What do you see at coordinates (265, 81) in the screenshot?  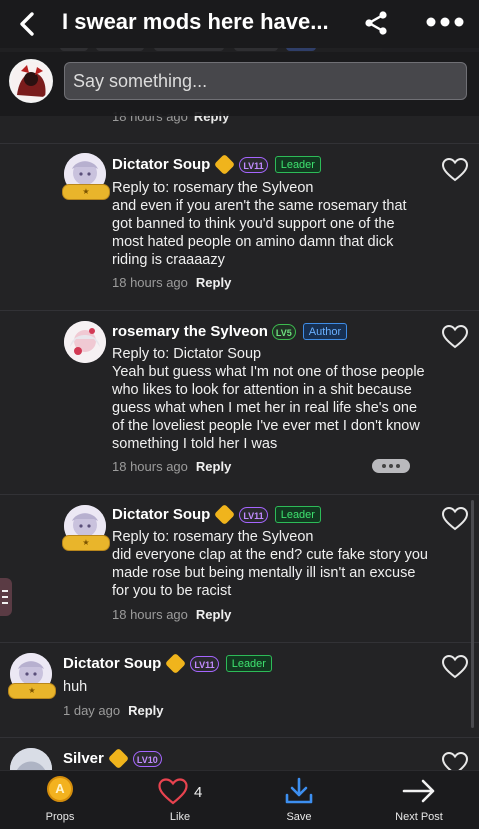 I see `comment-input` at bounding box center [265, 81].